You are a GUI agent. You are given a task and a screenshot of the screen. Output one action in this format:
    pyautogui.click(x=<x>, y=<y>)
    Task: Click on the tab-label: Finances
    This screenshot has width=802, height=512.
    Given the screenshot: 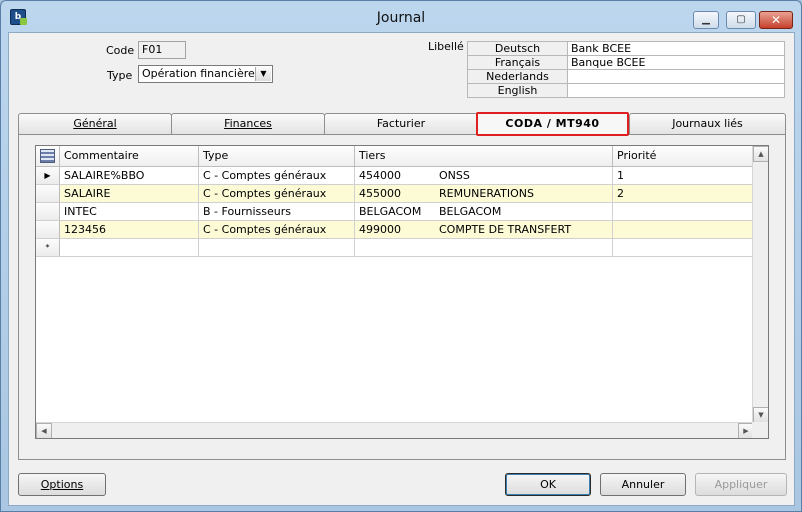 What is the action you would take?
    pyautogui.click(x=248, y=123)
    